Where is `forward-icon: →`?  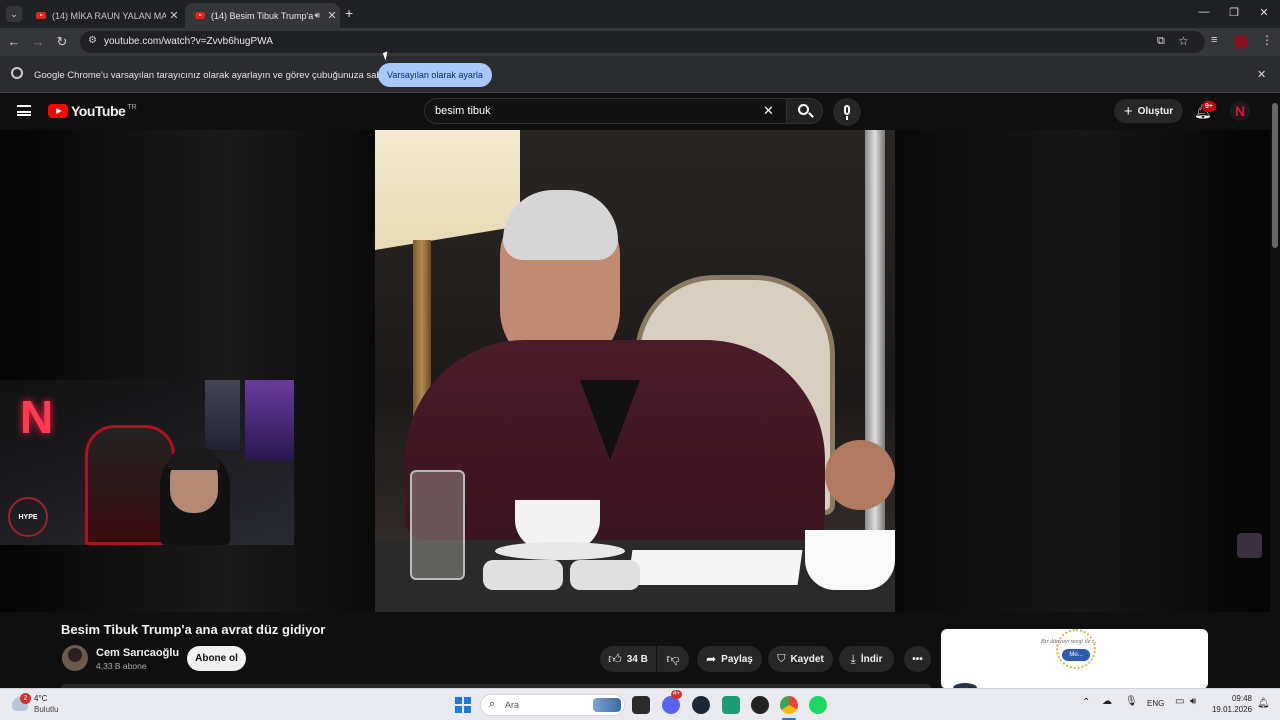
forward-icon: → is located at coordinates (38, 41).